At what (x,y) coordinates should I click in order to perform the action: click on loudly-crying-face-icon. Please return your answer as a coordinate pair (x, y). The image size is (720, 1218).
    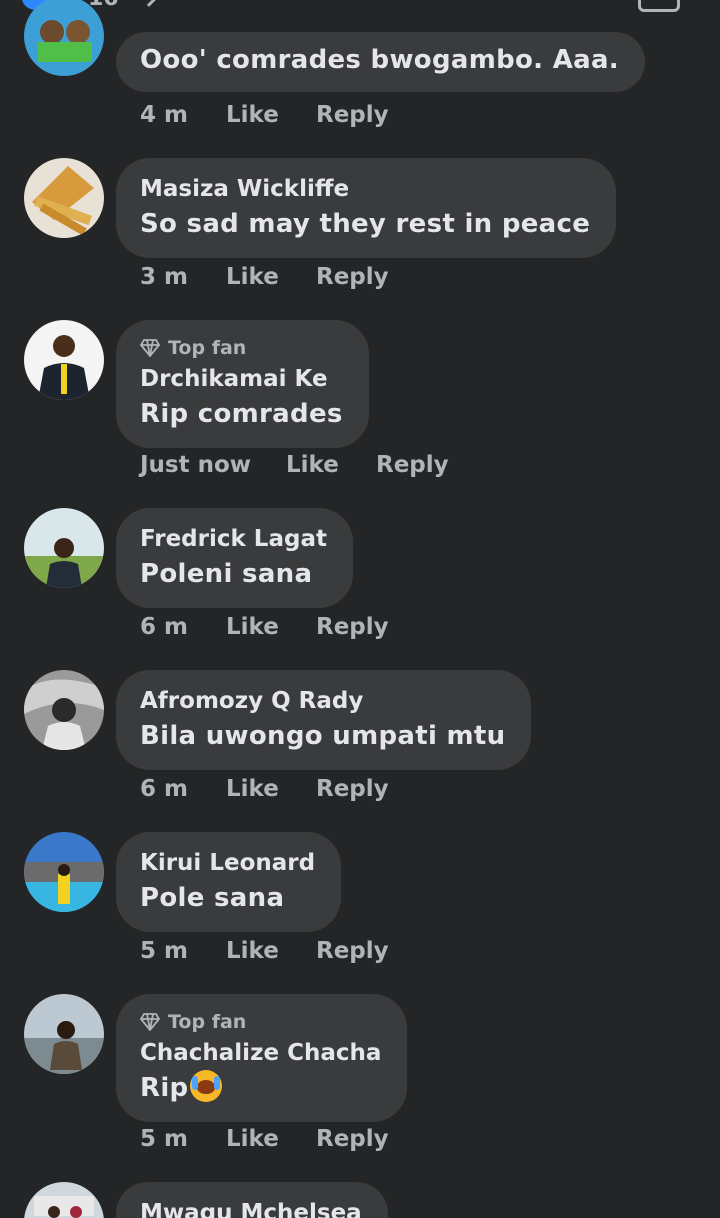
    Looking at the image, I should click on (206, 1086).